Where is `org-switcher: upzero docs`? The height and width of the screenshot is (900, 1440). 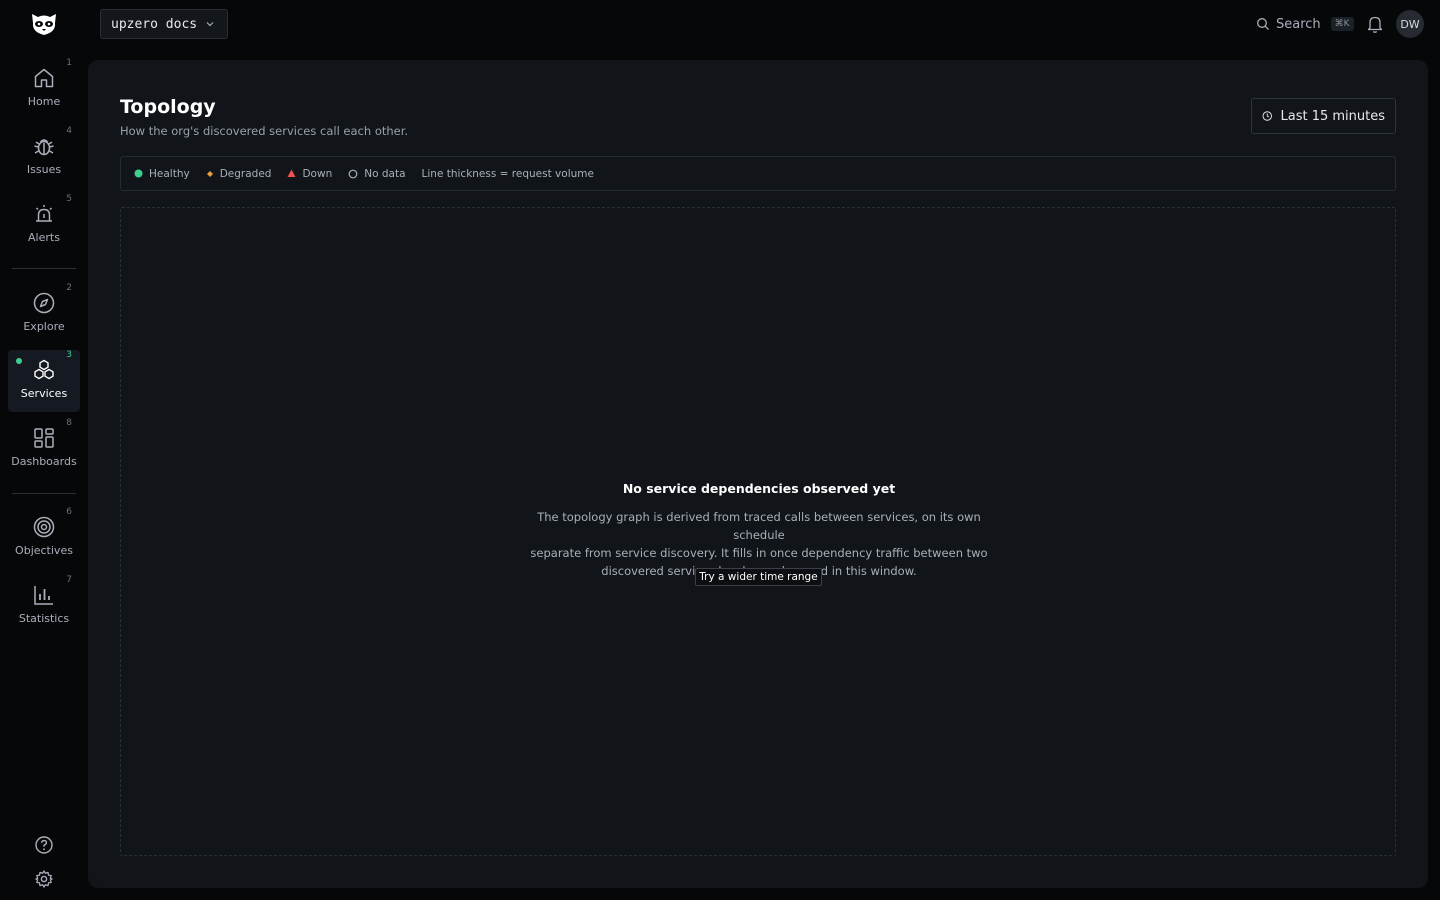
org-switcher: upzero docs is located at coordinates (164, 24).